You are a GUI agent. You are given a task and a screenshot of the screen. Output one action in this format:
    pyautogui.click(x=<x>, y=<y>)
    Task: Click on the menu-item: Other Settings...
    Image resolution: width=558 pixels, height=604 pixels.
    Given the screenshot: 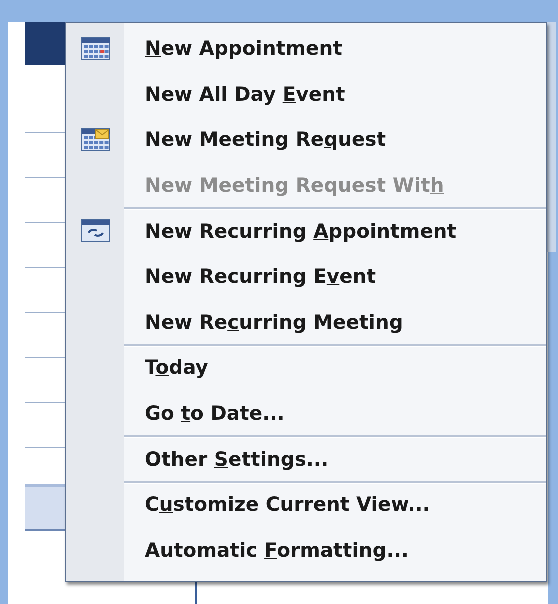 What is the action you would take?
    pyautogui.click(x=237, y=459)
    